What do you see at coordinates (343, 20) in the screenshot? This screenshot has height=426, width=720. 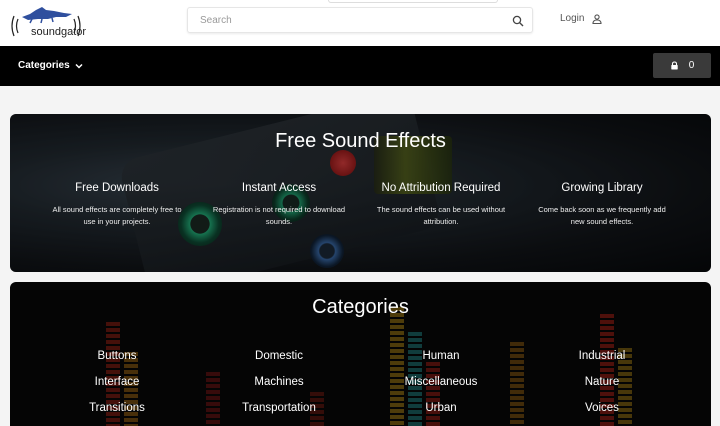 I see `search-input` at bounding box center [343, 20].